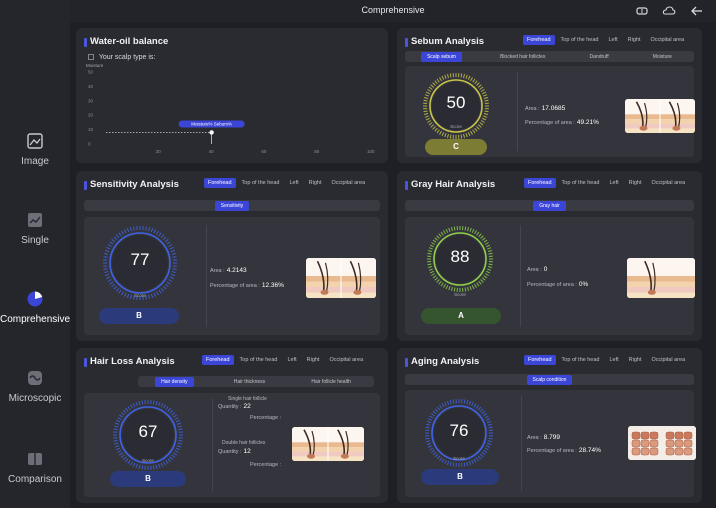  Describe the element at coordinates (35, 386) in the screenshot. I see `sidebar-item-microscopic: Microscopic` at that location.